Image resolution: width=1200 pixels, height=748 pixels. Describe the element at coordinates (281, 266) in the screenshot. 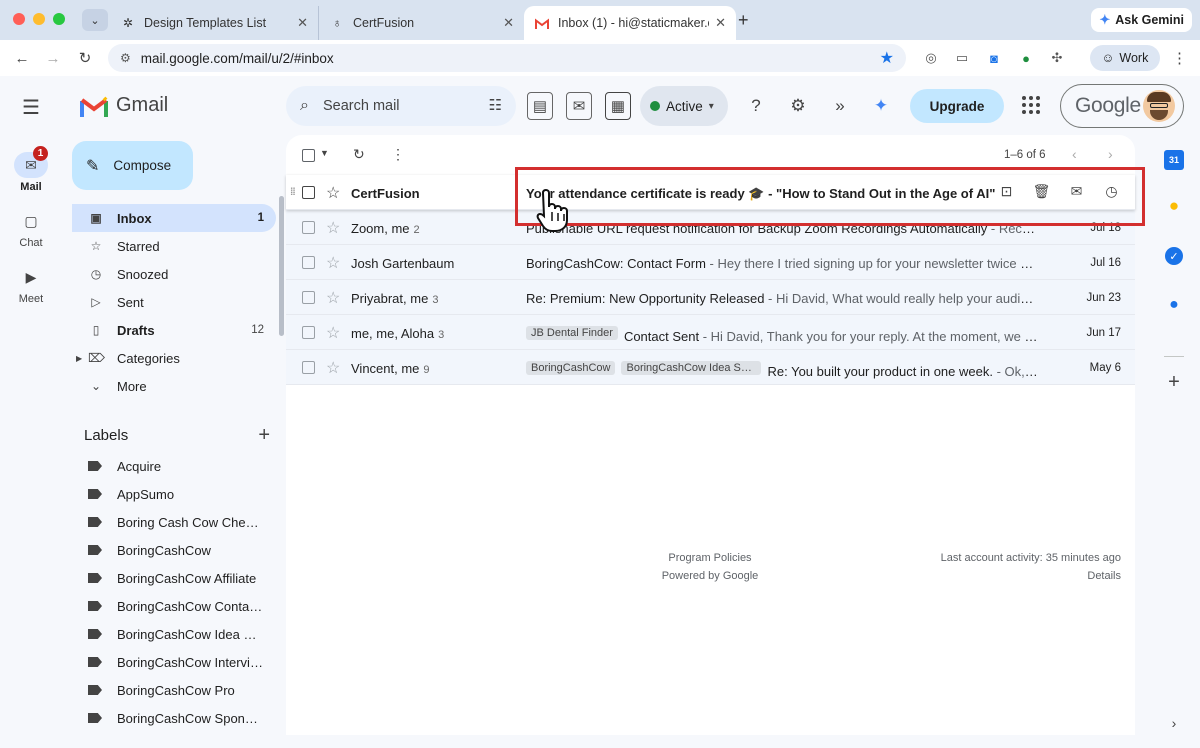

I see `sidebar-scrollbar` at that location.